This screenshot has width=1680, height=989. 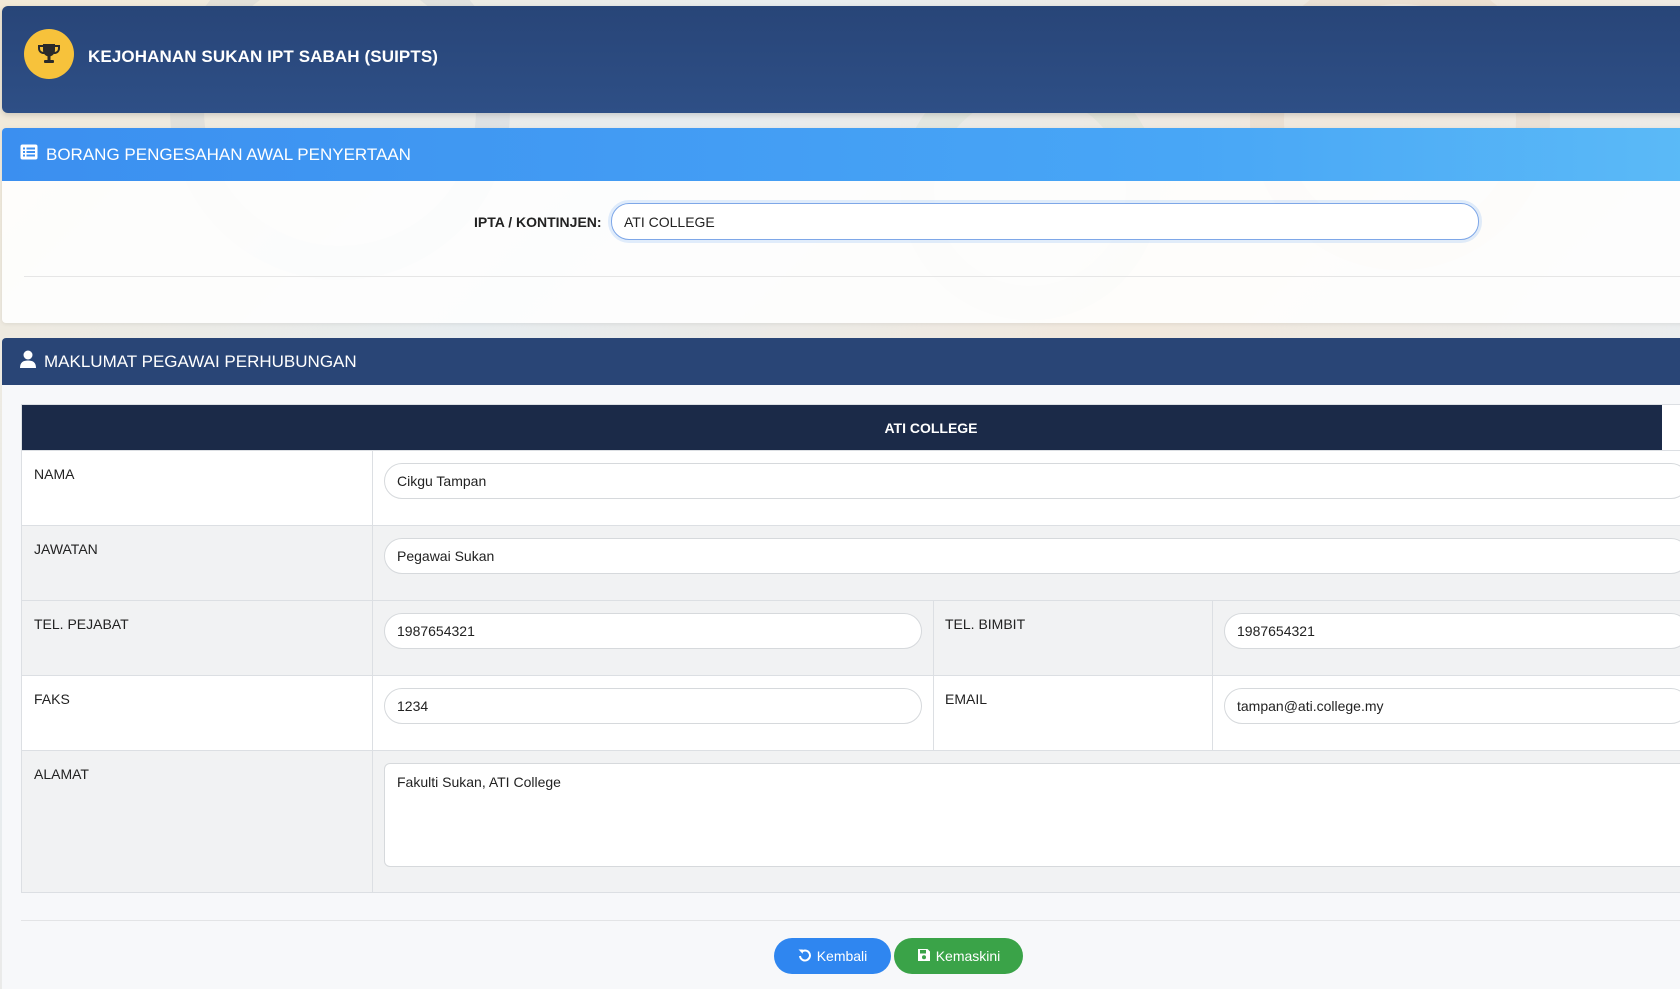 What do you see at coordinates (263, 56) in the screenshot?
I see `app-title: KEJOHANAN SUKAN IPT SABAH (SUIPTS)` at bounding box center [263, 56].